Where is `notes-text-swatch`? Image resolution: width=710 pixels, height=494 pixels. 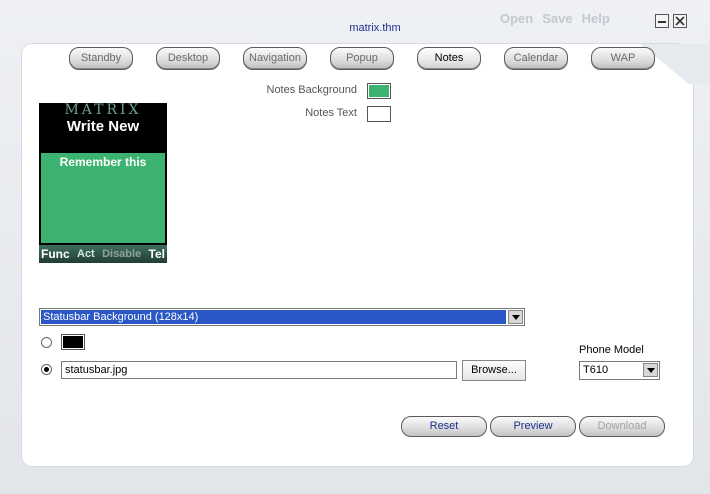 notes-text-swatch is located at coordinates (379, 114).